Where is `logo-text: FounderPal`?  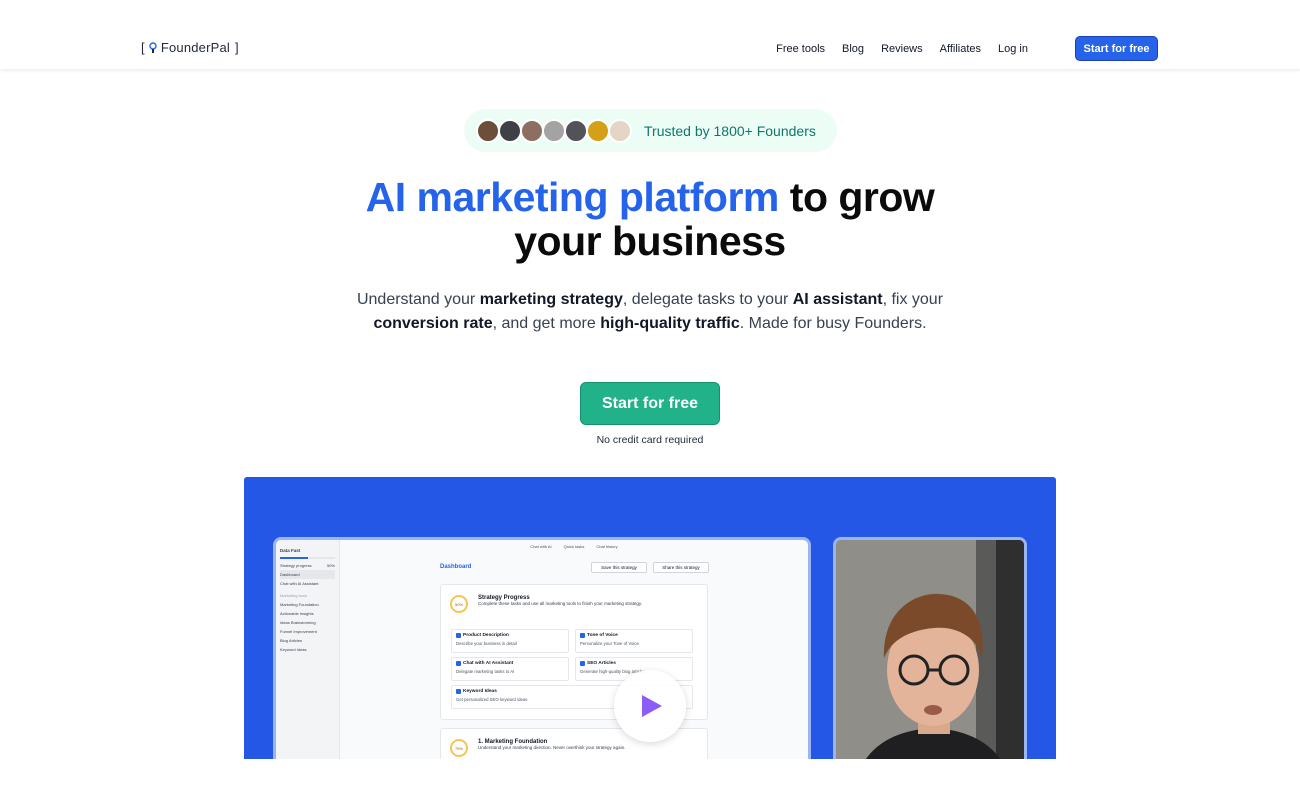
logo-text: FounderPal is located at coordinates (195, 47).